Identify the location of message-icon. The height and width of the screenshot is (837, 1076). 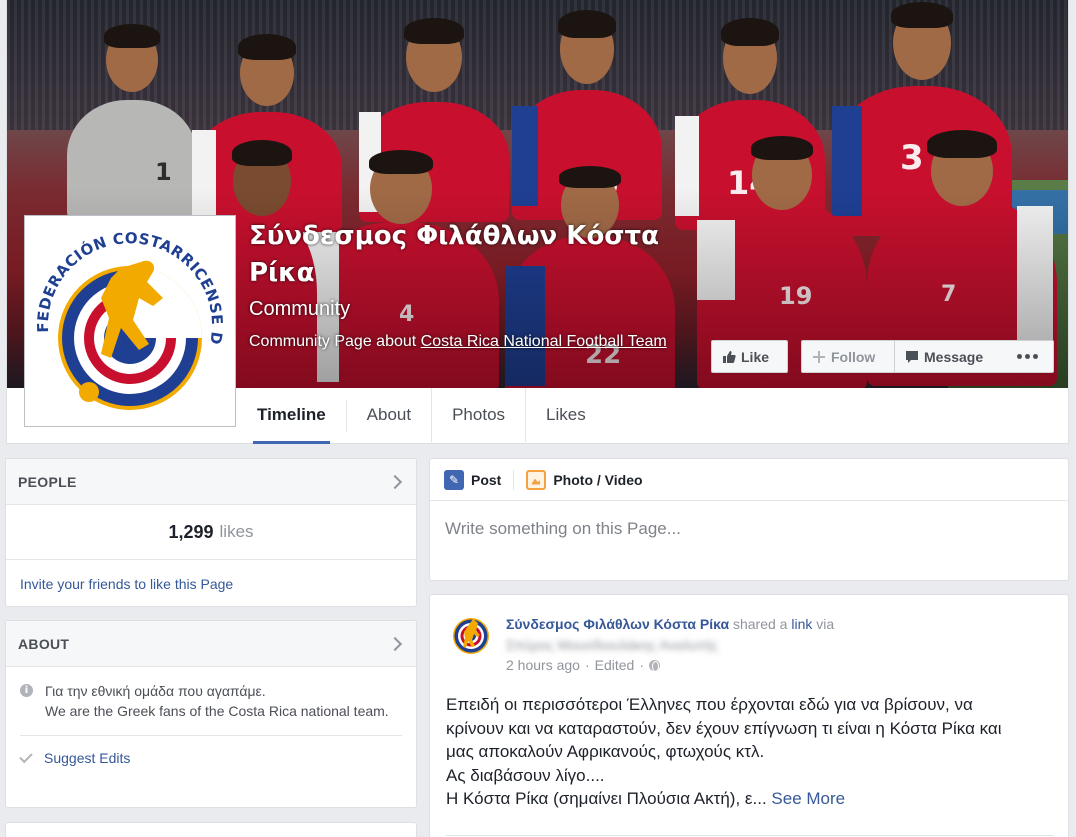
(912, 356).